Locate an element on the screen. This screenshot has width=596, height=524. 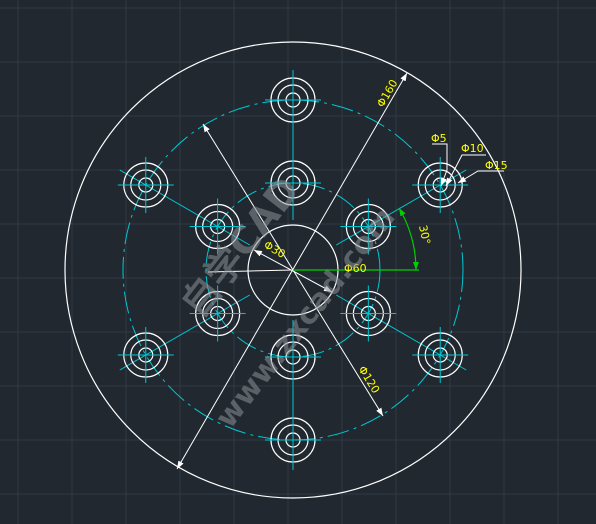
angle-arc is located at coordinates (408, 239).